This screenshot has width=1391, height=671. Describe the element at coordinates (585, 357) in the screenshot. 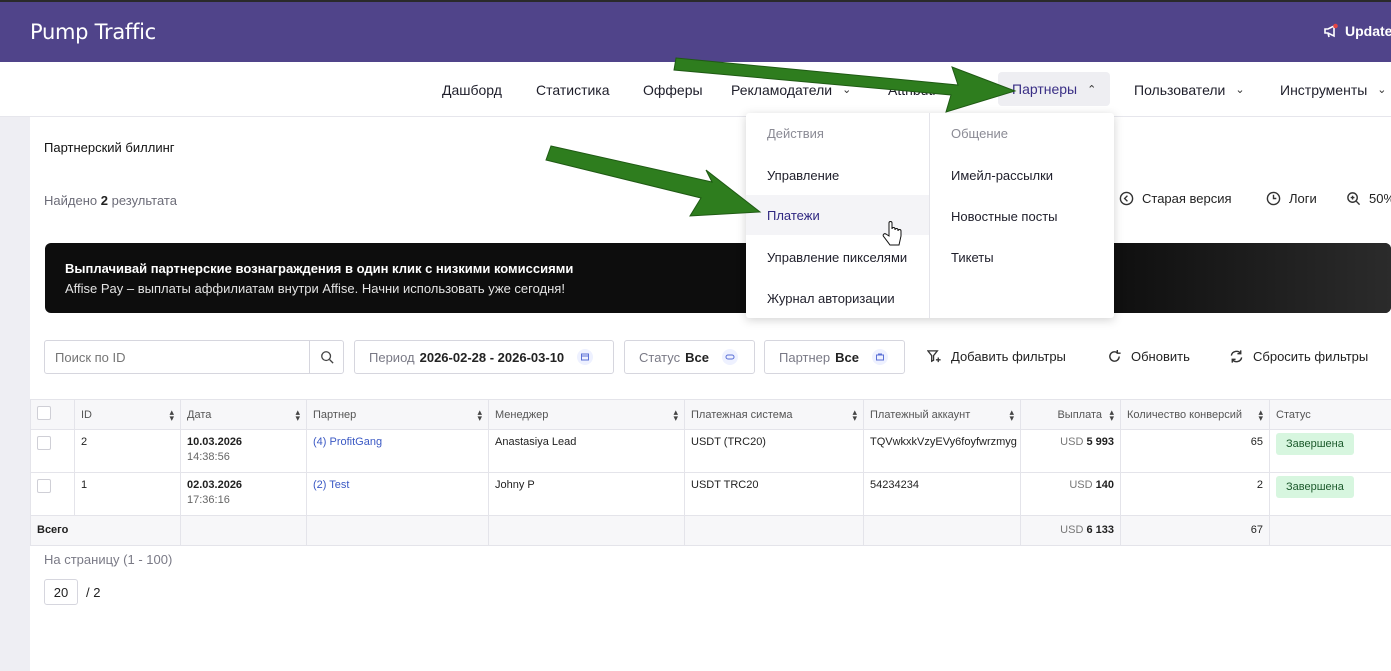

I see `calendar-icon` at that location.